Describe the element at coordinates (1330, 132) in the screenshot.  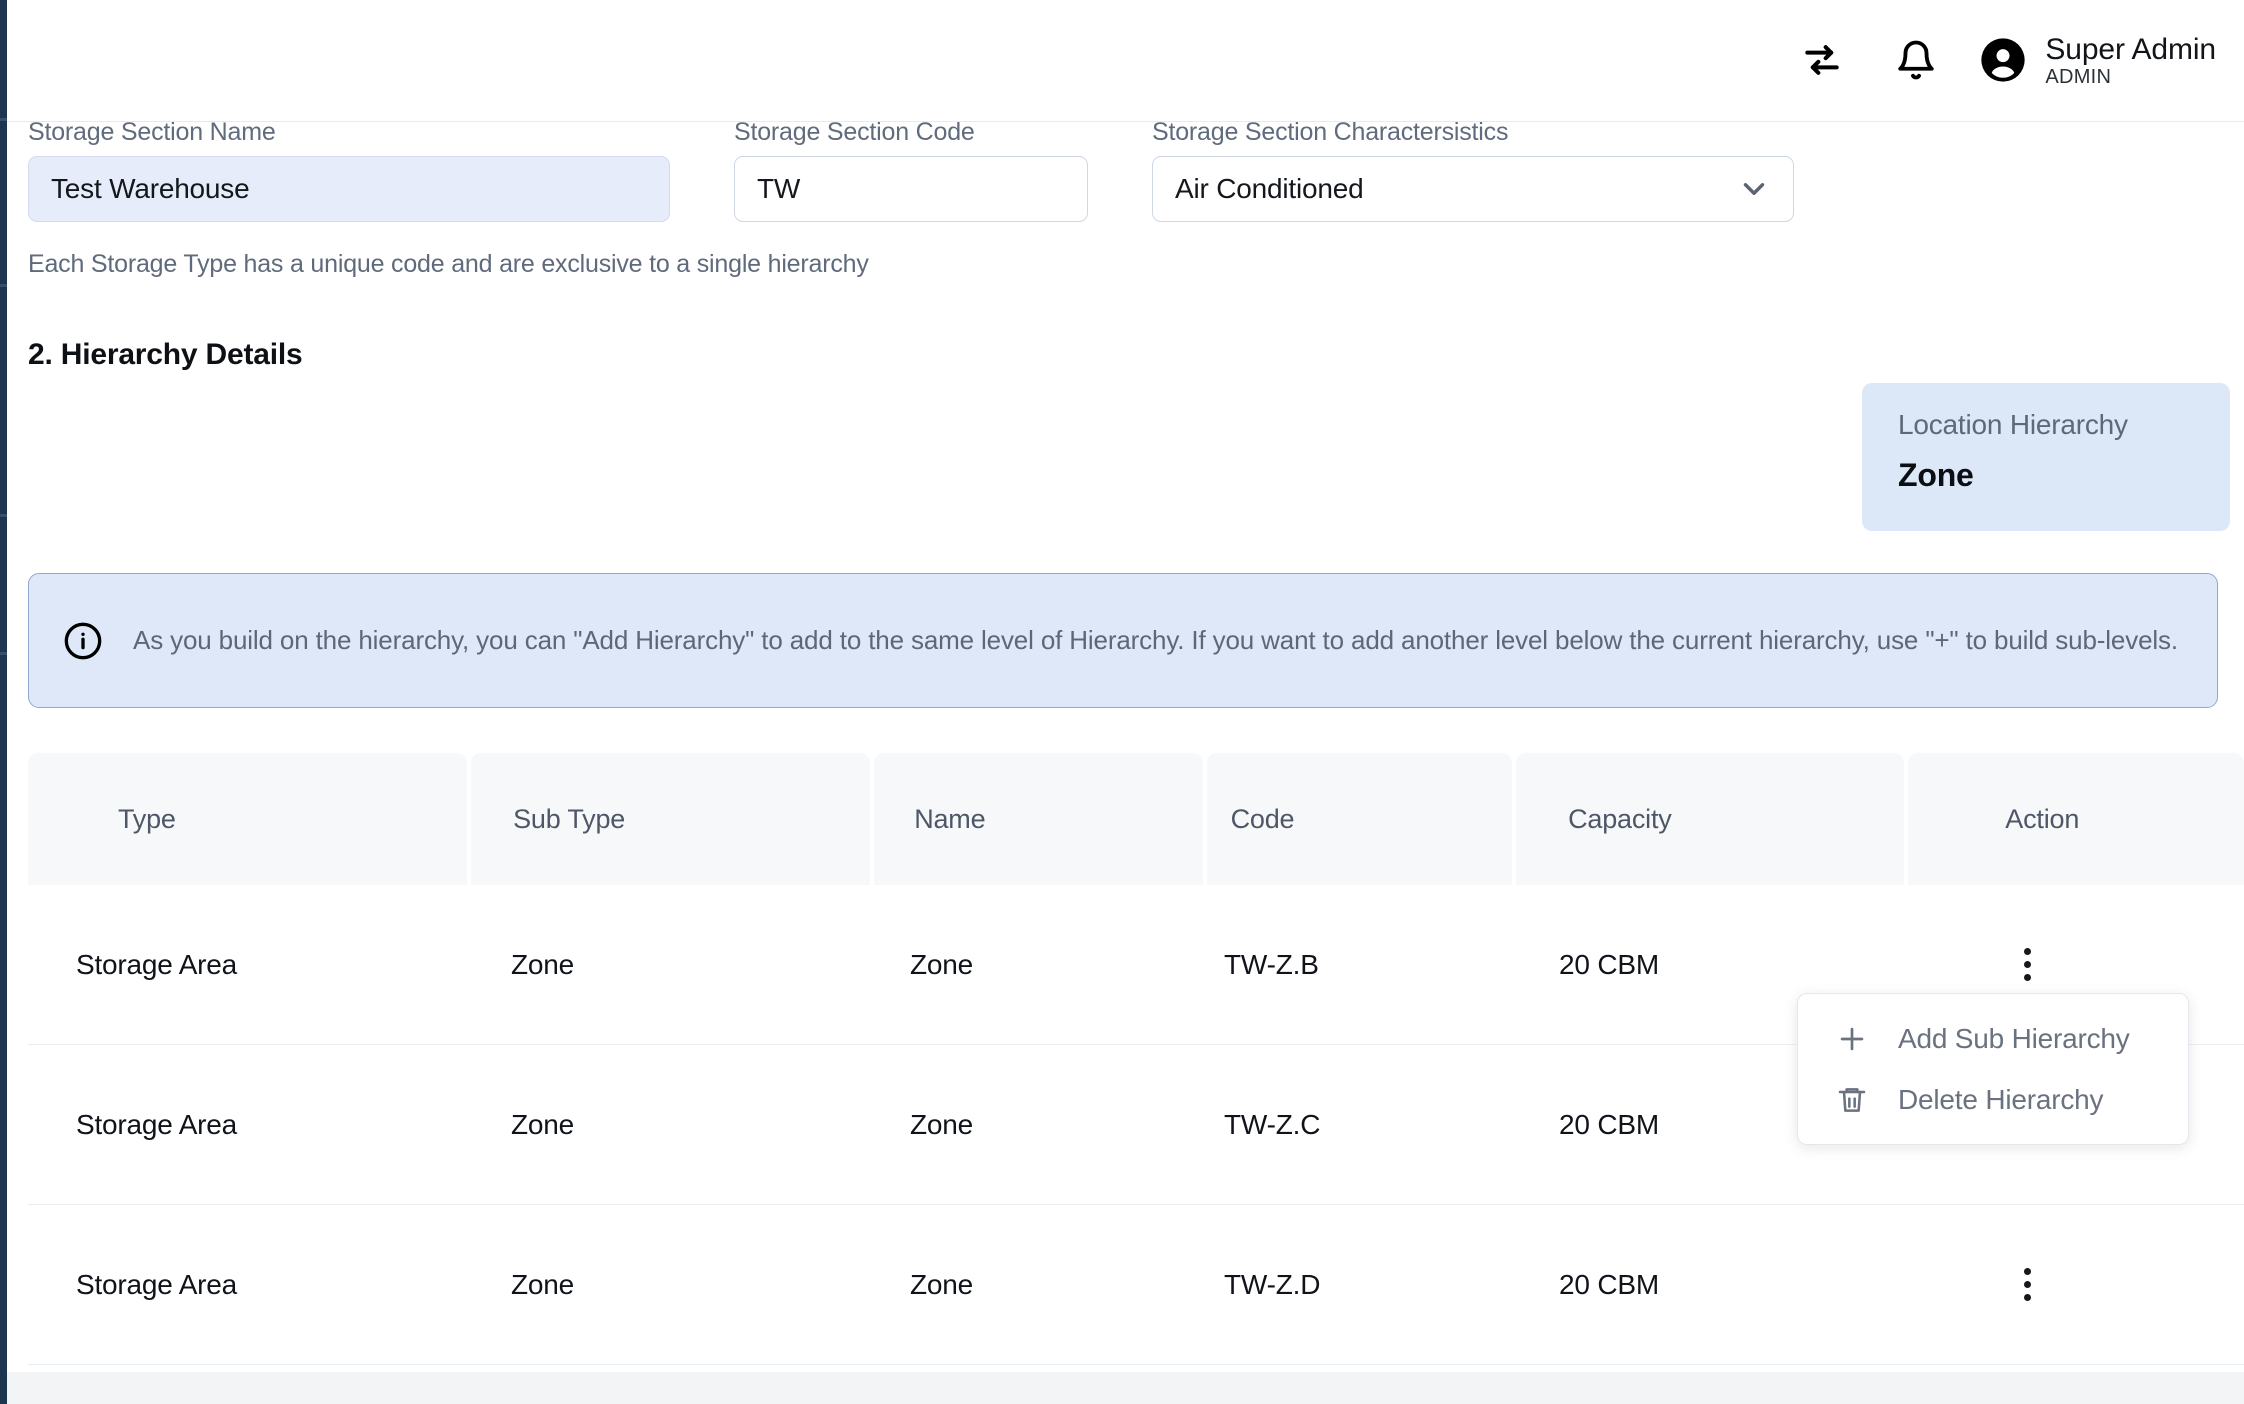
I see `field-label: Storage Section Charactersistics` at that location.